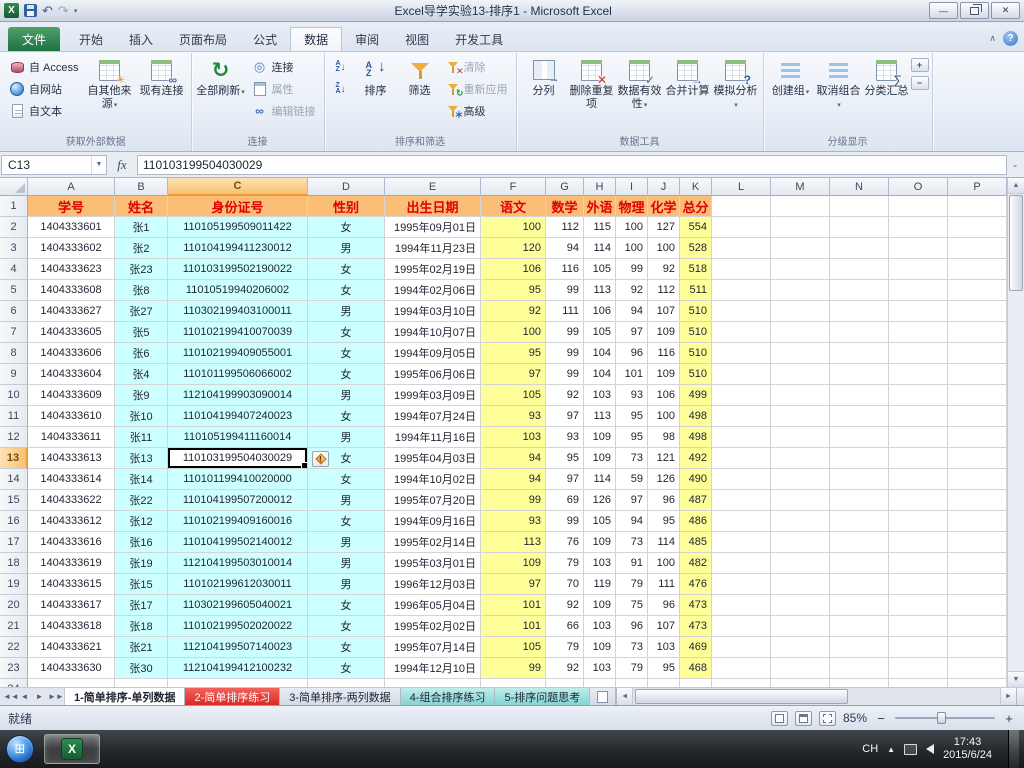 This screenshot has width=1024, height=768. I want to click on ribbon-tab-view: 视图, so click(417, 39).